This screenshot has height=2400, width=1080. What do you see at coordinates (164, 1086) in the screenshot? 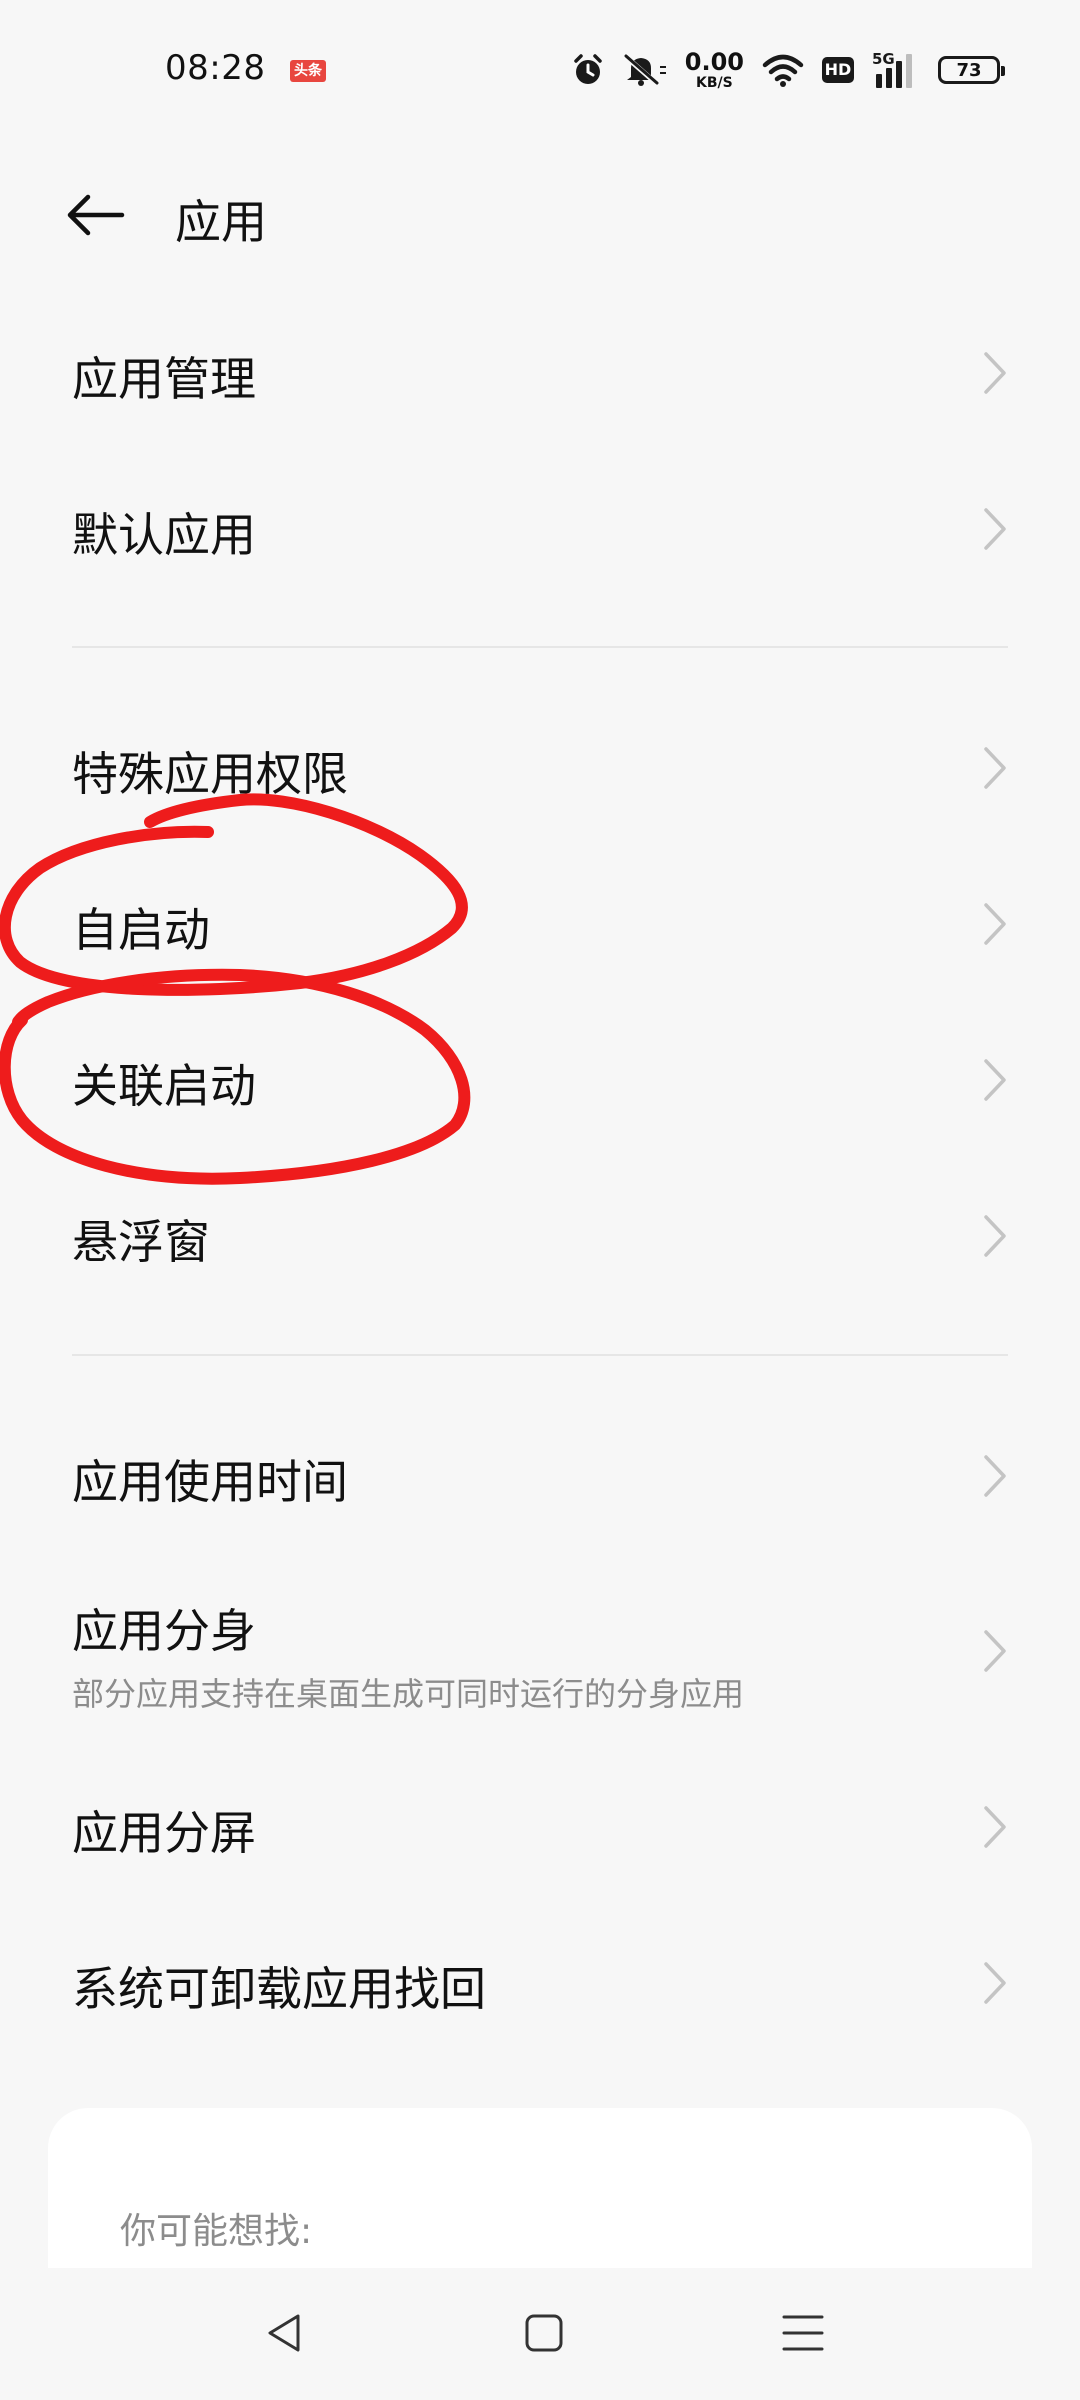
I see `menu-item-label: 关联启动` at bounding box center [164, 1086].